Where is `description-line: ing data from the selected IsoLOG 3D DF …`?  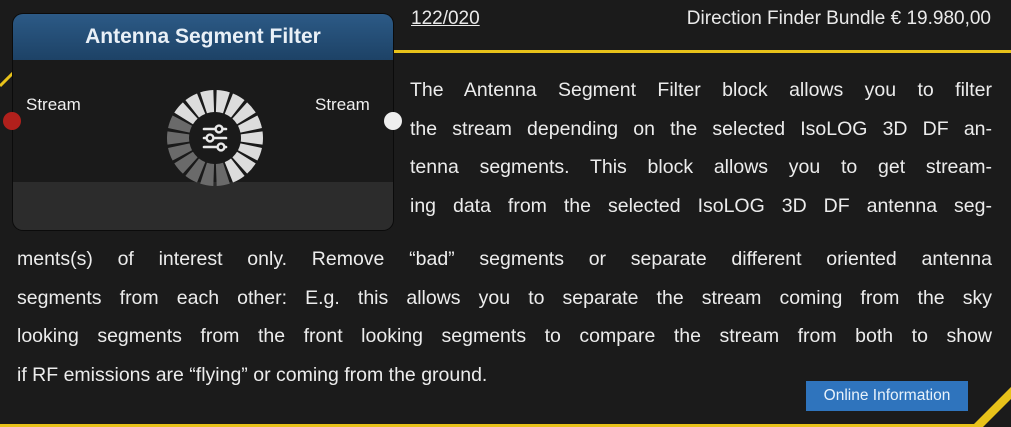
description-line: ing data from the selected IsoLOG 3D DF … is located at coordinates (701, 205).